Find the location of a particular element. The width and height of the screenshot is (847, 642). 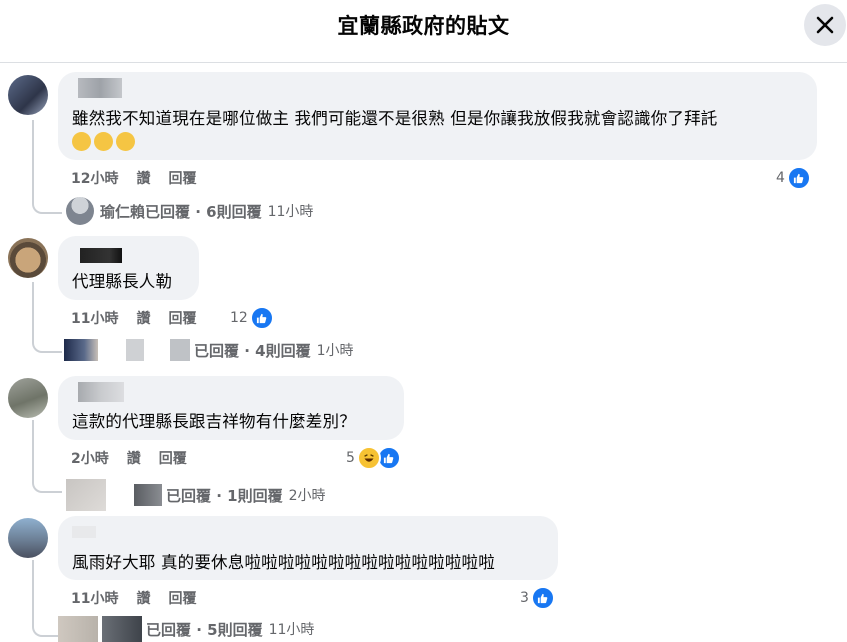

comment-actions: 2小時 讚 回覆 is located at coordinates (138, 458).